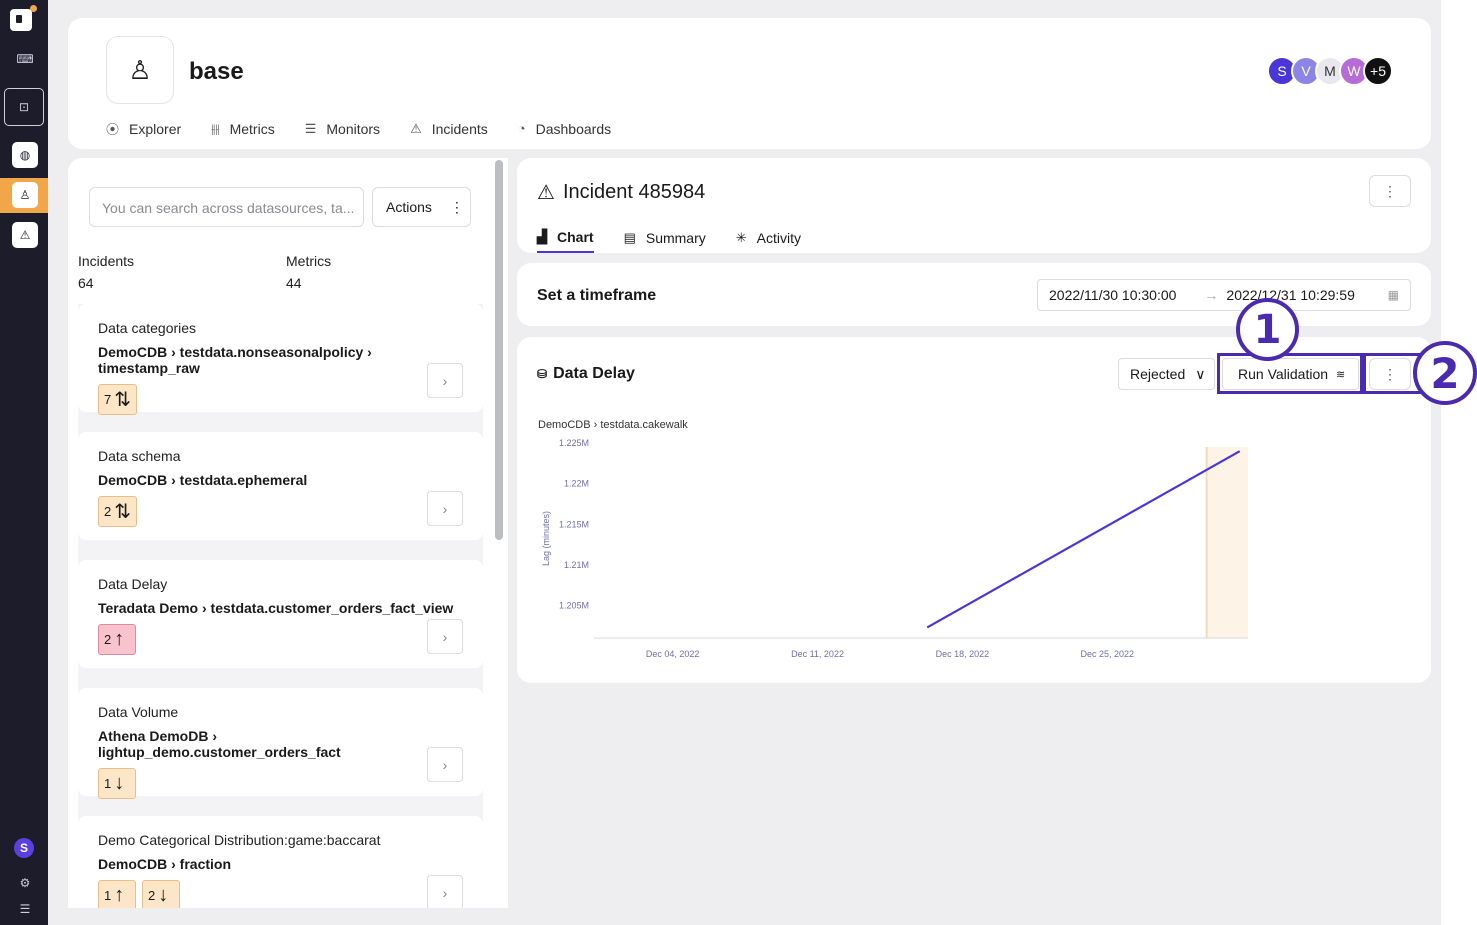 Image resolution: width=1477 pixels, height=925 pixels. I want to click on incident-menu-button: ⋮, so click(1390, 191).